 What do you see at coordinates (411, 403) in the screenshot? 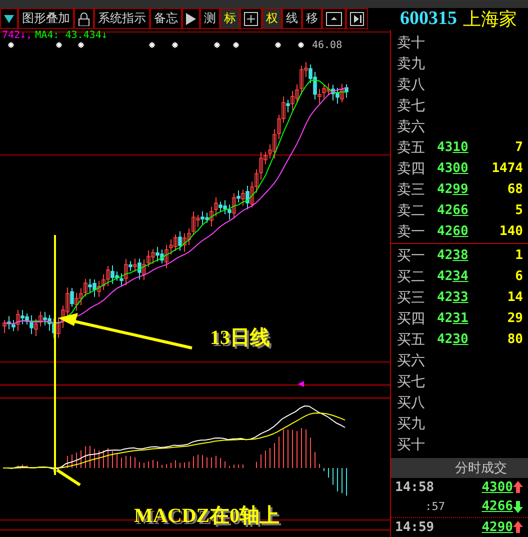
I see `order-level-label: 买八` at bounding box center [411, 403].